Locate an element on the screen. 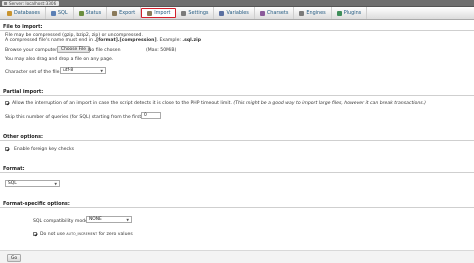 The width and height of the screenshot is (474, 263). tab-charsets: Charsets is located at coordinates (275, 13).